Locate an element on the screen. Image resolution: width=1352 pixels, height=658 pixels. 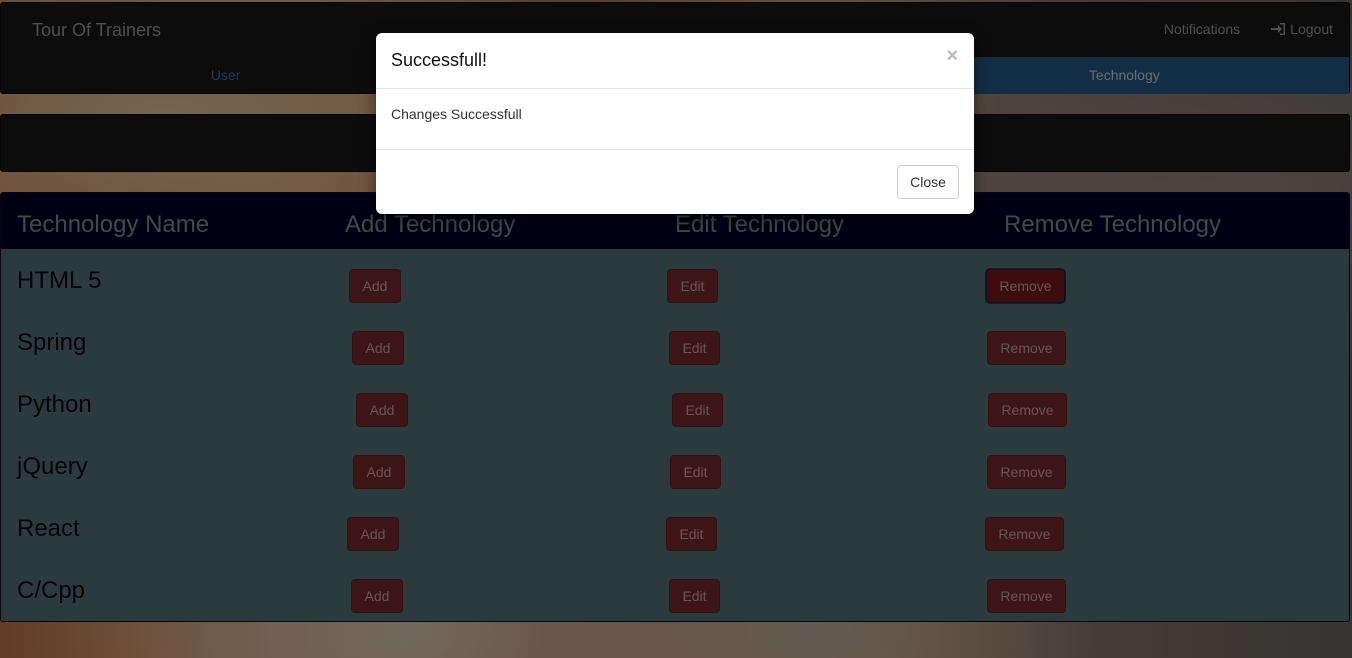
success-modal: Successfull! × Changes Successfull Close is located at coordinates (675, 123).